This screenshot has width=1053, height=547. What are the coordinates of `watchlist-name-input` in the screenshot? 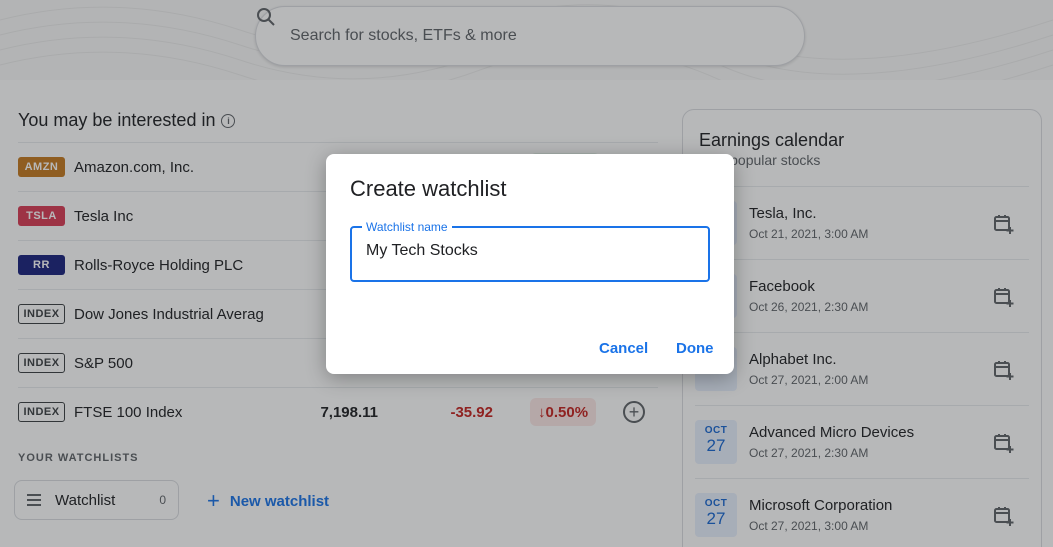 It's located at (531, 251).